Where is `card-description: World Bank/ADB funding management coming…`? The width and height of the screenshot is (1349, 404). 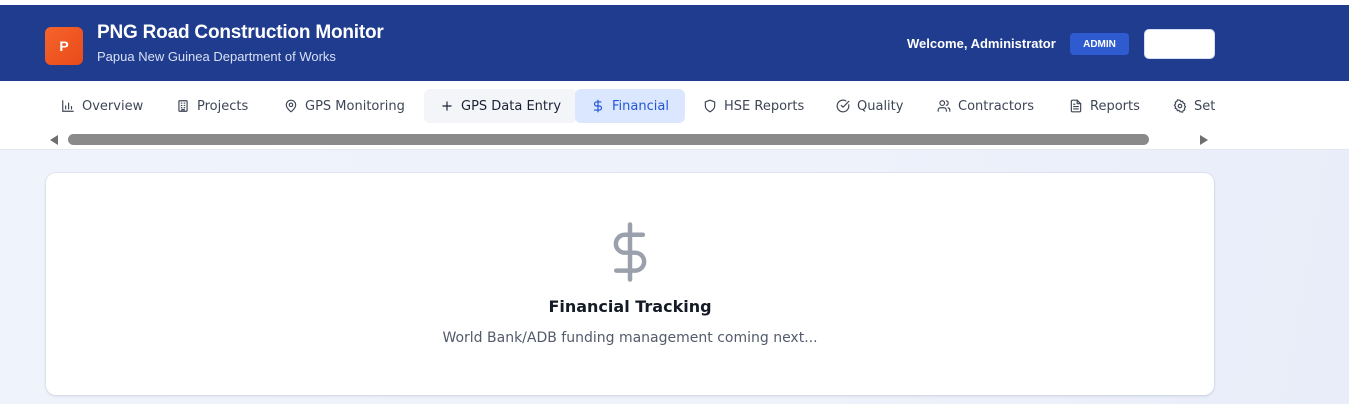 card-description: World Bank/ADB funding management coming… is located at coordinates (630, 338).